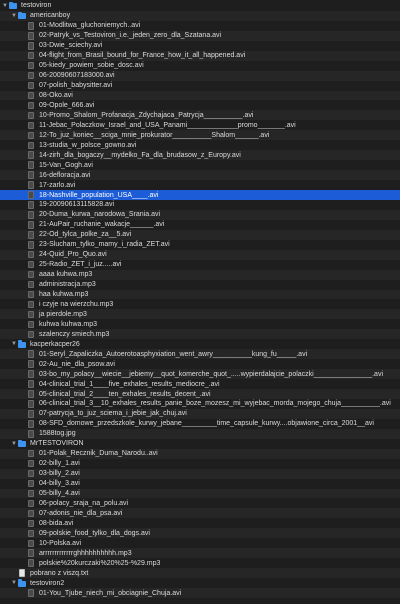  What do you see at coordinates (200, 533) in the screenshot?
I see `file-row: 09-polskie_food_tylko_dla_dogs.avi` at bounding box center [200, 533].